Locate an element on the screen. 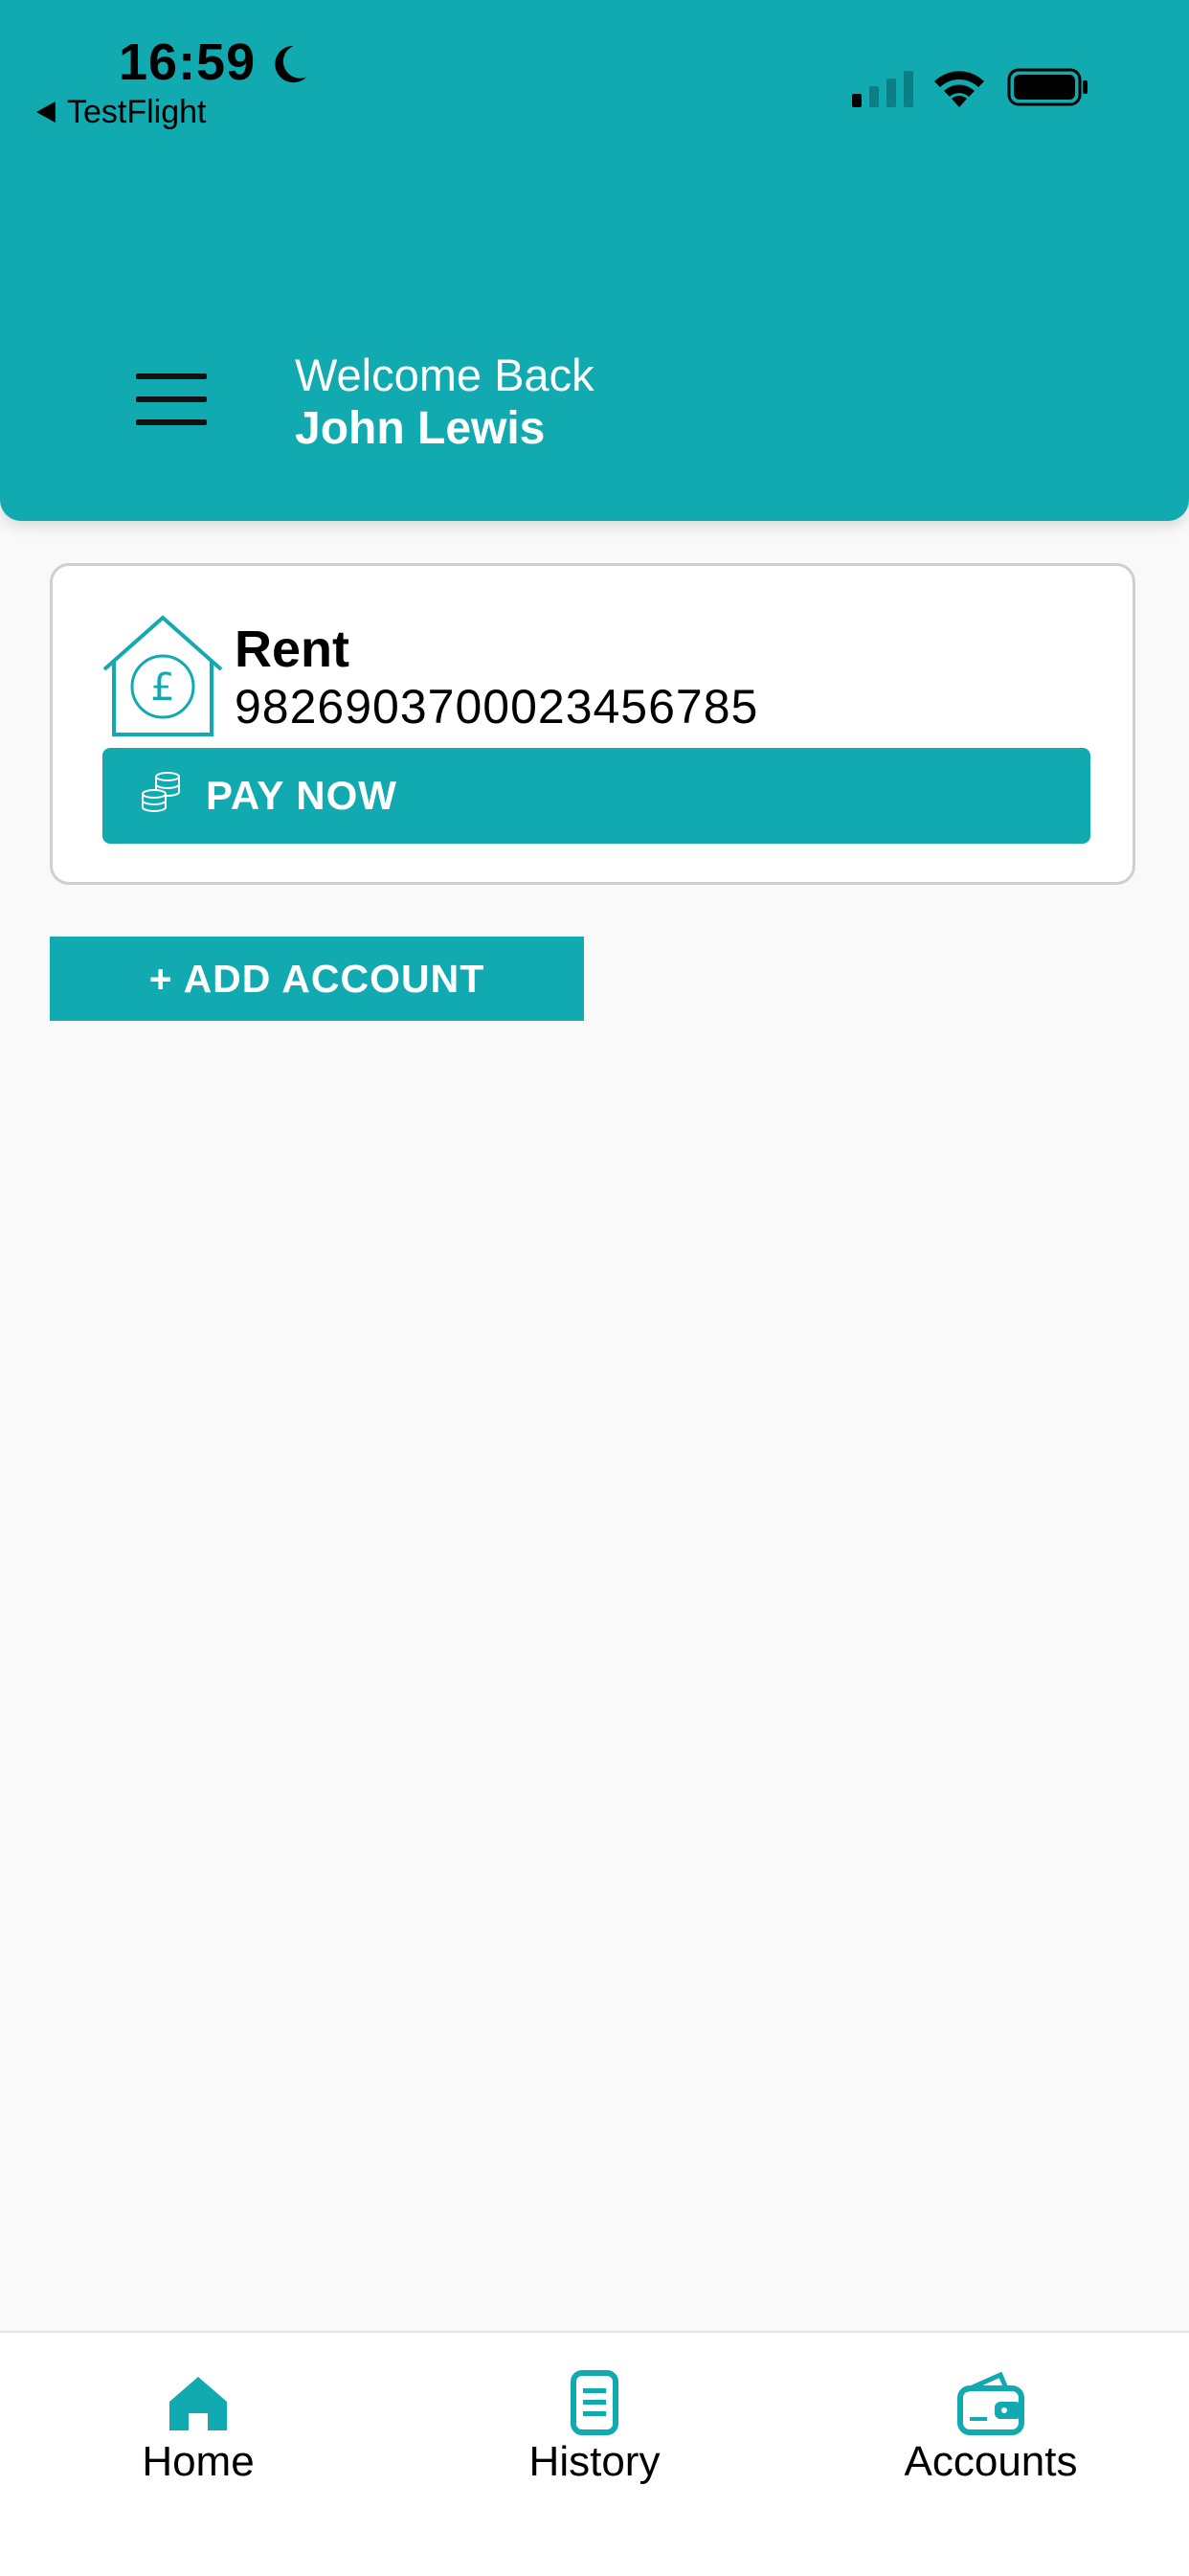 The height and width of the screenshot is (2576, 1189). status-time: 16:59 is located at coordinates (188, 62).